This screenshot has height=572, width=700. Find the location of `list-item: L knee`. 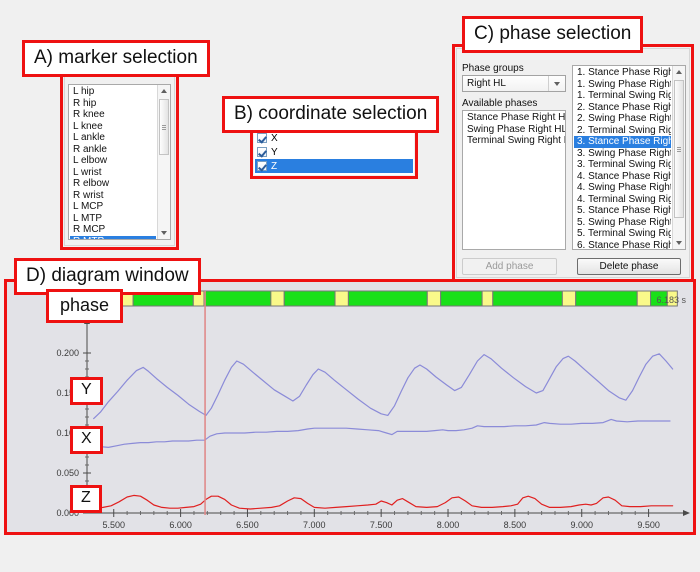

list-item: L knee is located at coordinates (113, 127).